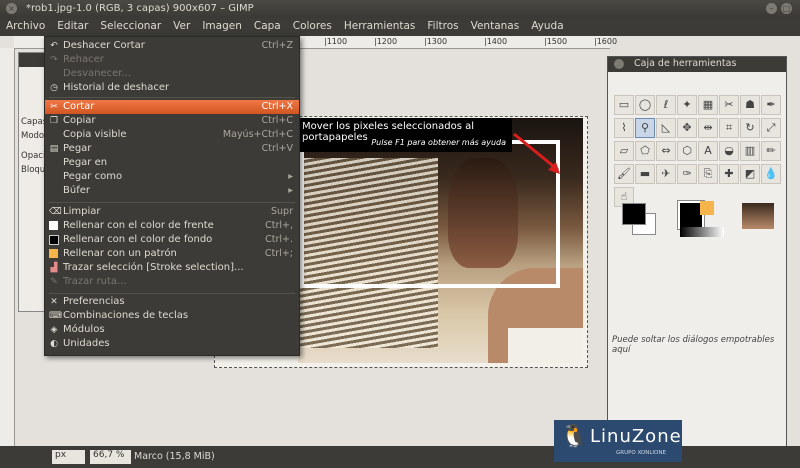 This screenshot has width=800, height=468. Describe the element at coordinates (786, 8) in the screenshot. I see `maximize-icon: □` at that location.